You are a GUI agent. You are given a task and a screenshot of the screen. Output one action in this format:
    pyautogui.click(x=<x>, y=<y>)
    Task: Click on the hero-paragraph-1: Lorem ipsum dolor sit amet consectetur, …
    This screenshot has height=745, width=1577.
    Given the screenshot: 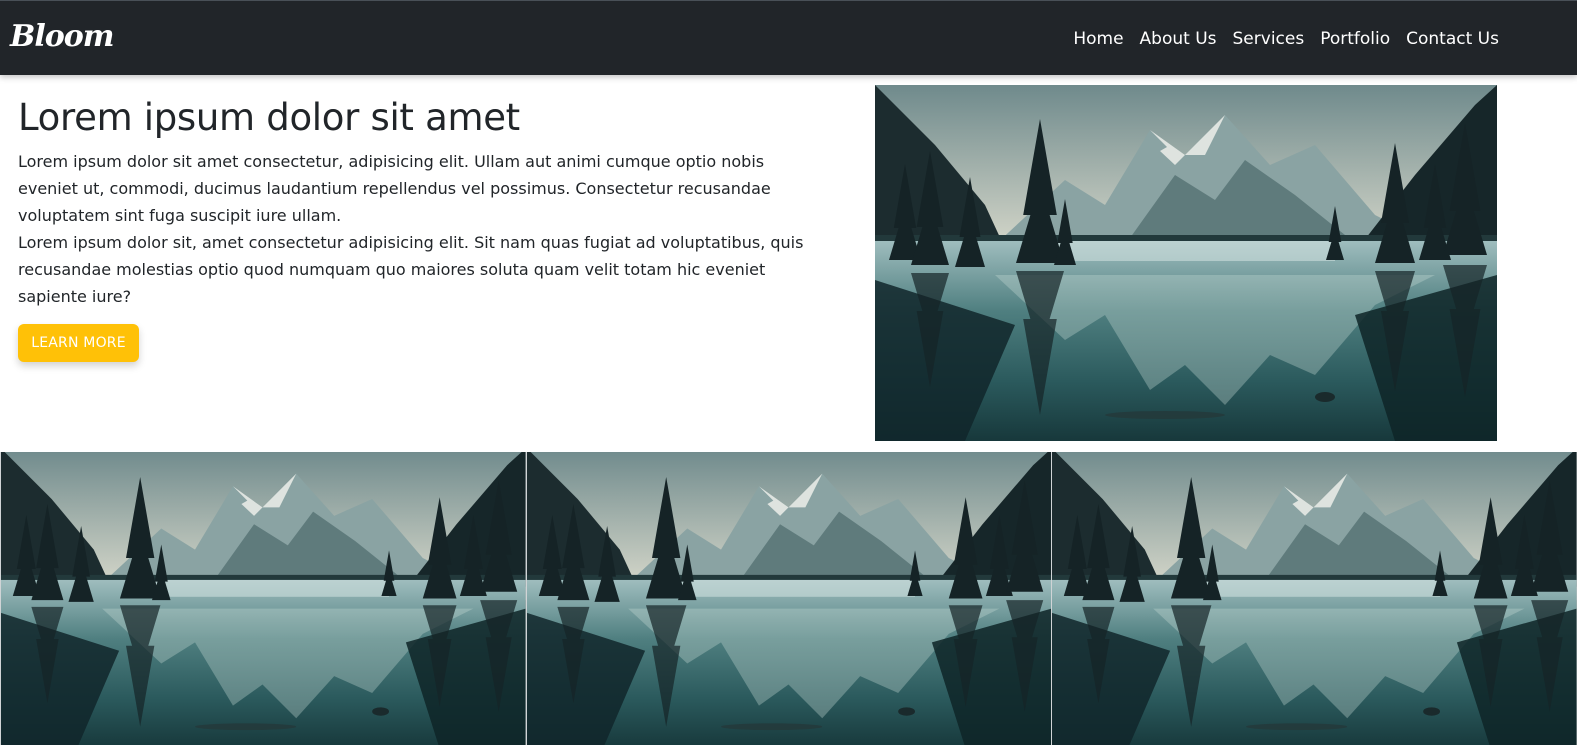 What is the action you would take?
    pyautogui.click(x=394, y=188)
    